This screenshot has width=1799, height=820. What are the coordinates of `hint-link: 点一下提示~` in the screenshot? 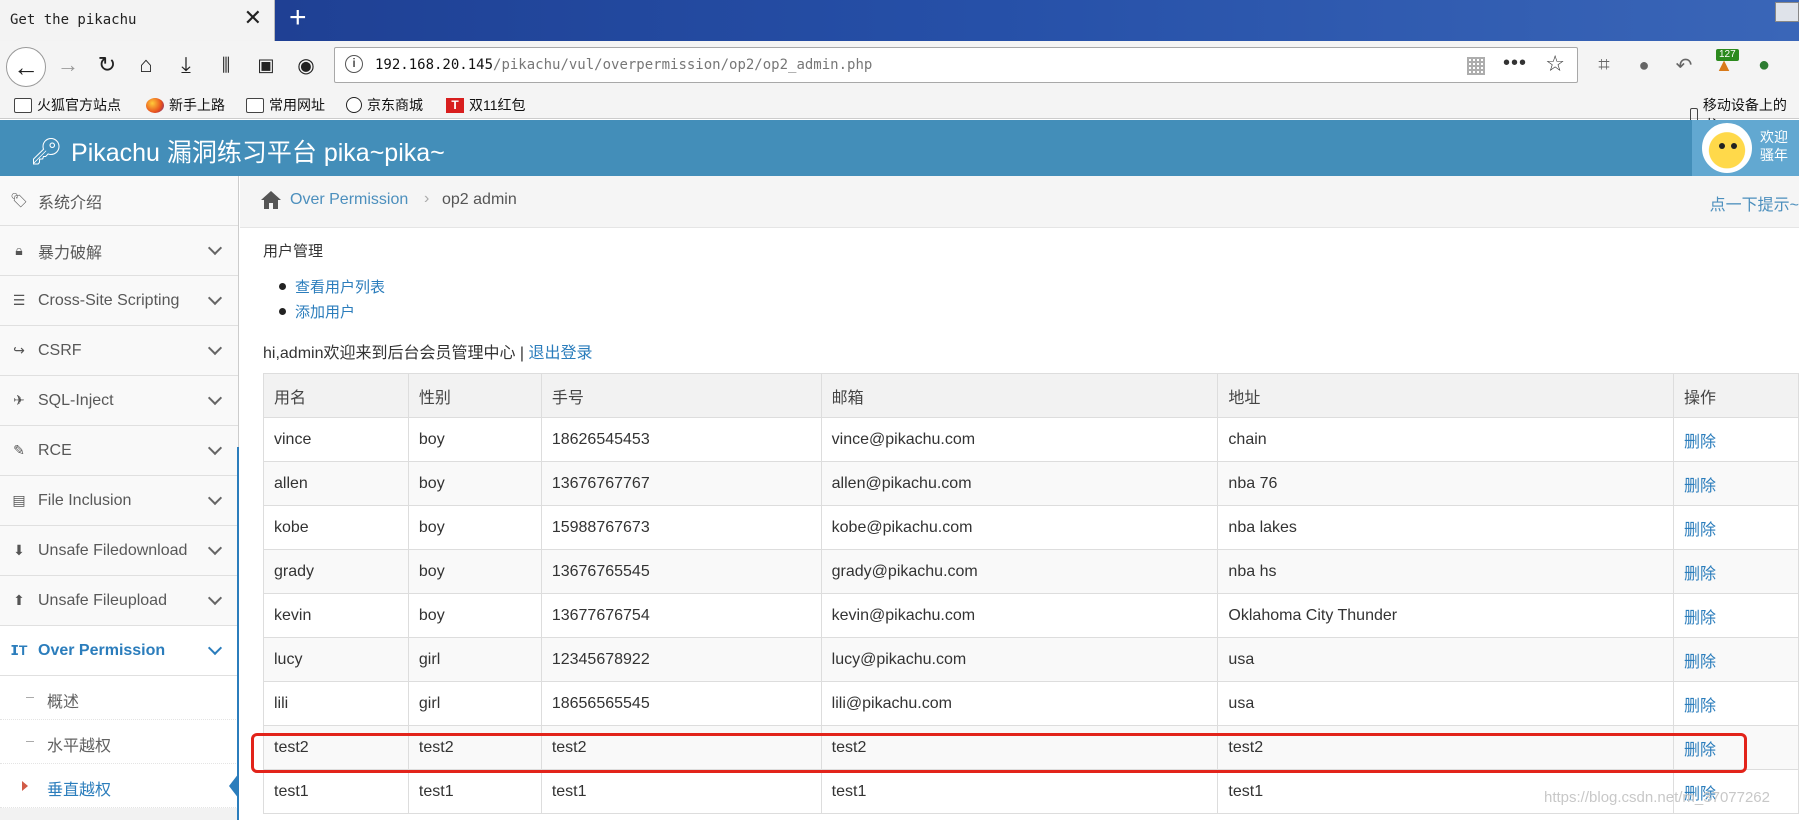 It's located at (1754, 203).